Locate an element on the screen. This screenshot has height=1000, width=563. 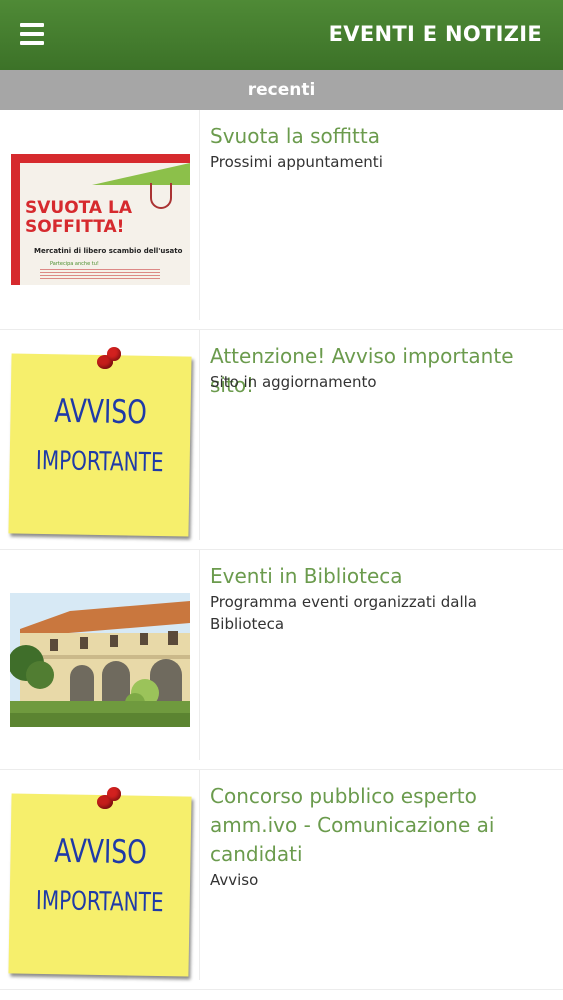
item-thumbnail is located at coordinates (100, 655).